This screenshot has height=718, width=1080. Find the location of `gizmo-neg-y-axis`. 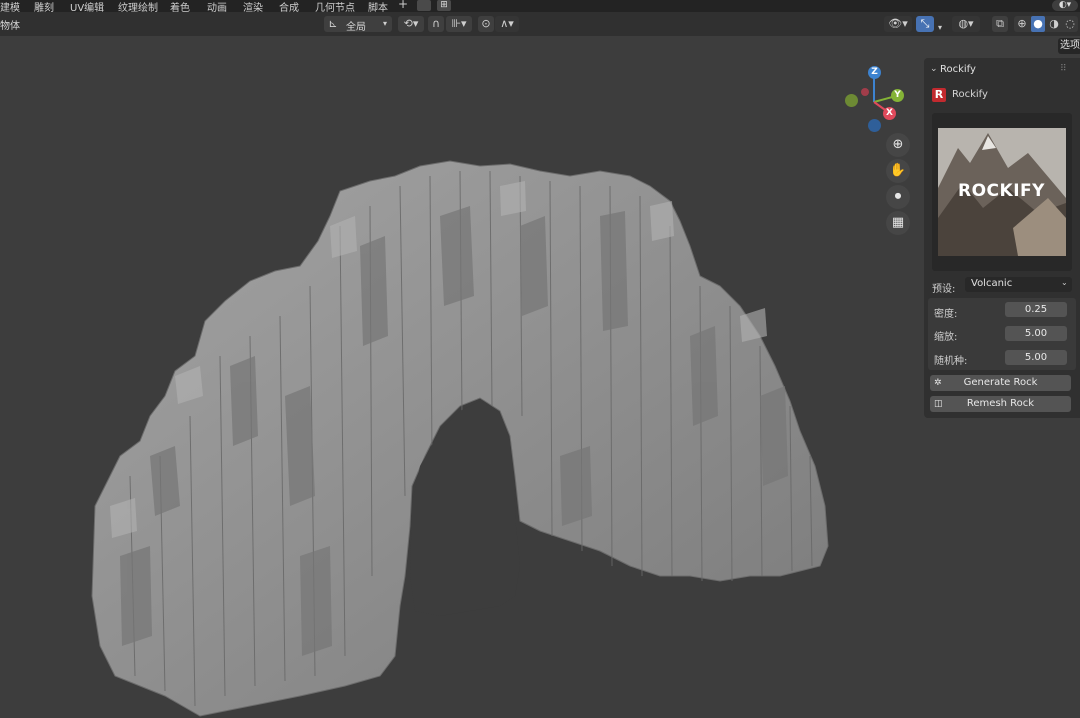

gizmo-neg-y-axis is located at coordinates (851, 100).